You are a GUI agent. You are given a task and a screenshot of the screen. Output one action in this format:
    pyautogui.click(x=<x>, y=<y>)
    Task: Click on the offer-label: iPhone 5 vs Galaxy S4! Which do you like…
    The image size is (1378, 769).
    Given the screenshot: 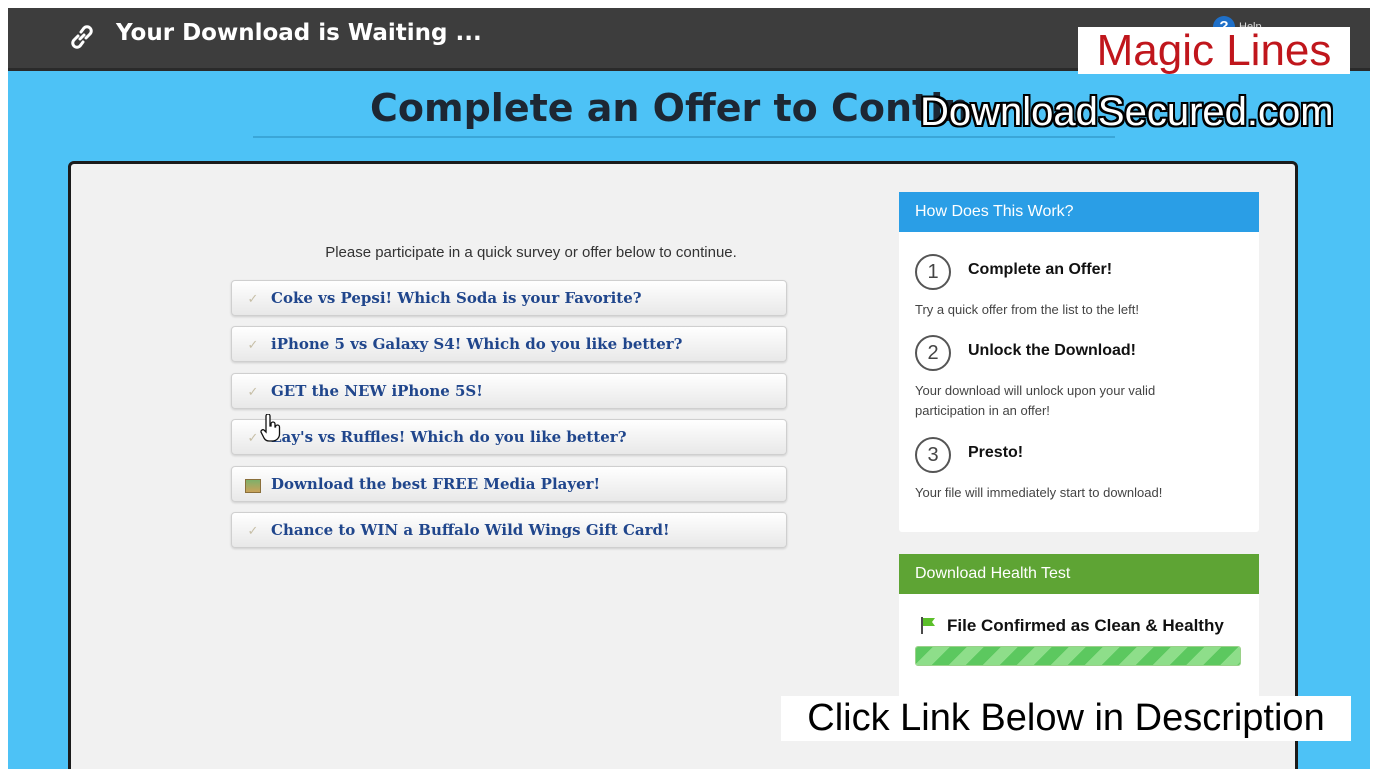 What is the action you would take?
    pyautogui.click(x=477, y=344)
    